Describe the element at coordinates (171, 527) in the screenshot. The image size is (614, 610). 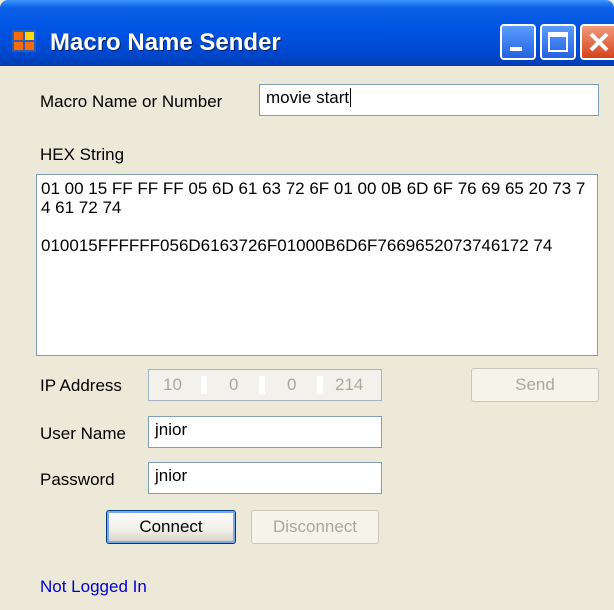
I see `connect-button: Connect` at that location.